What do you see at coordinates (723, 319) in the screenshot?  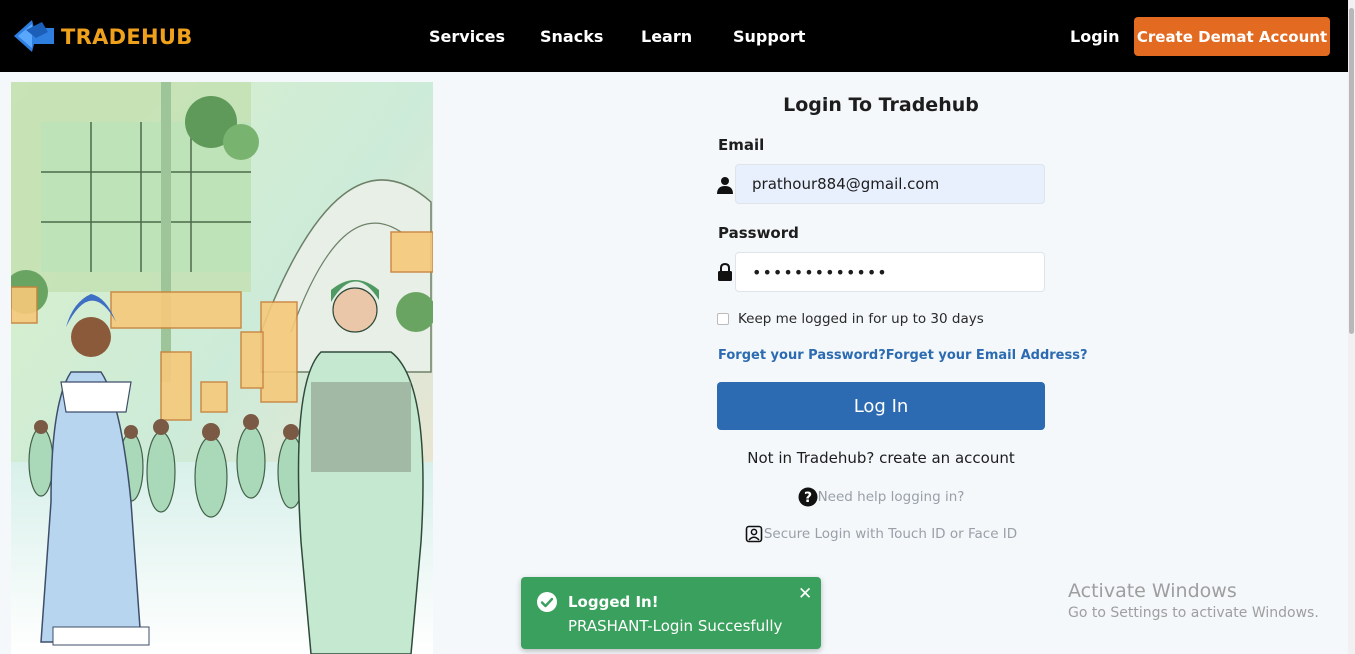 I see `remember-me-checkbox` at bounding box center [723, 319].